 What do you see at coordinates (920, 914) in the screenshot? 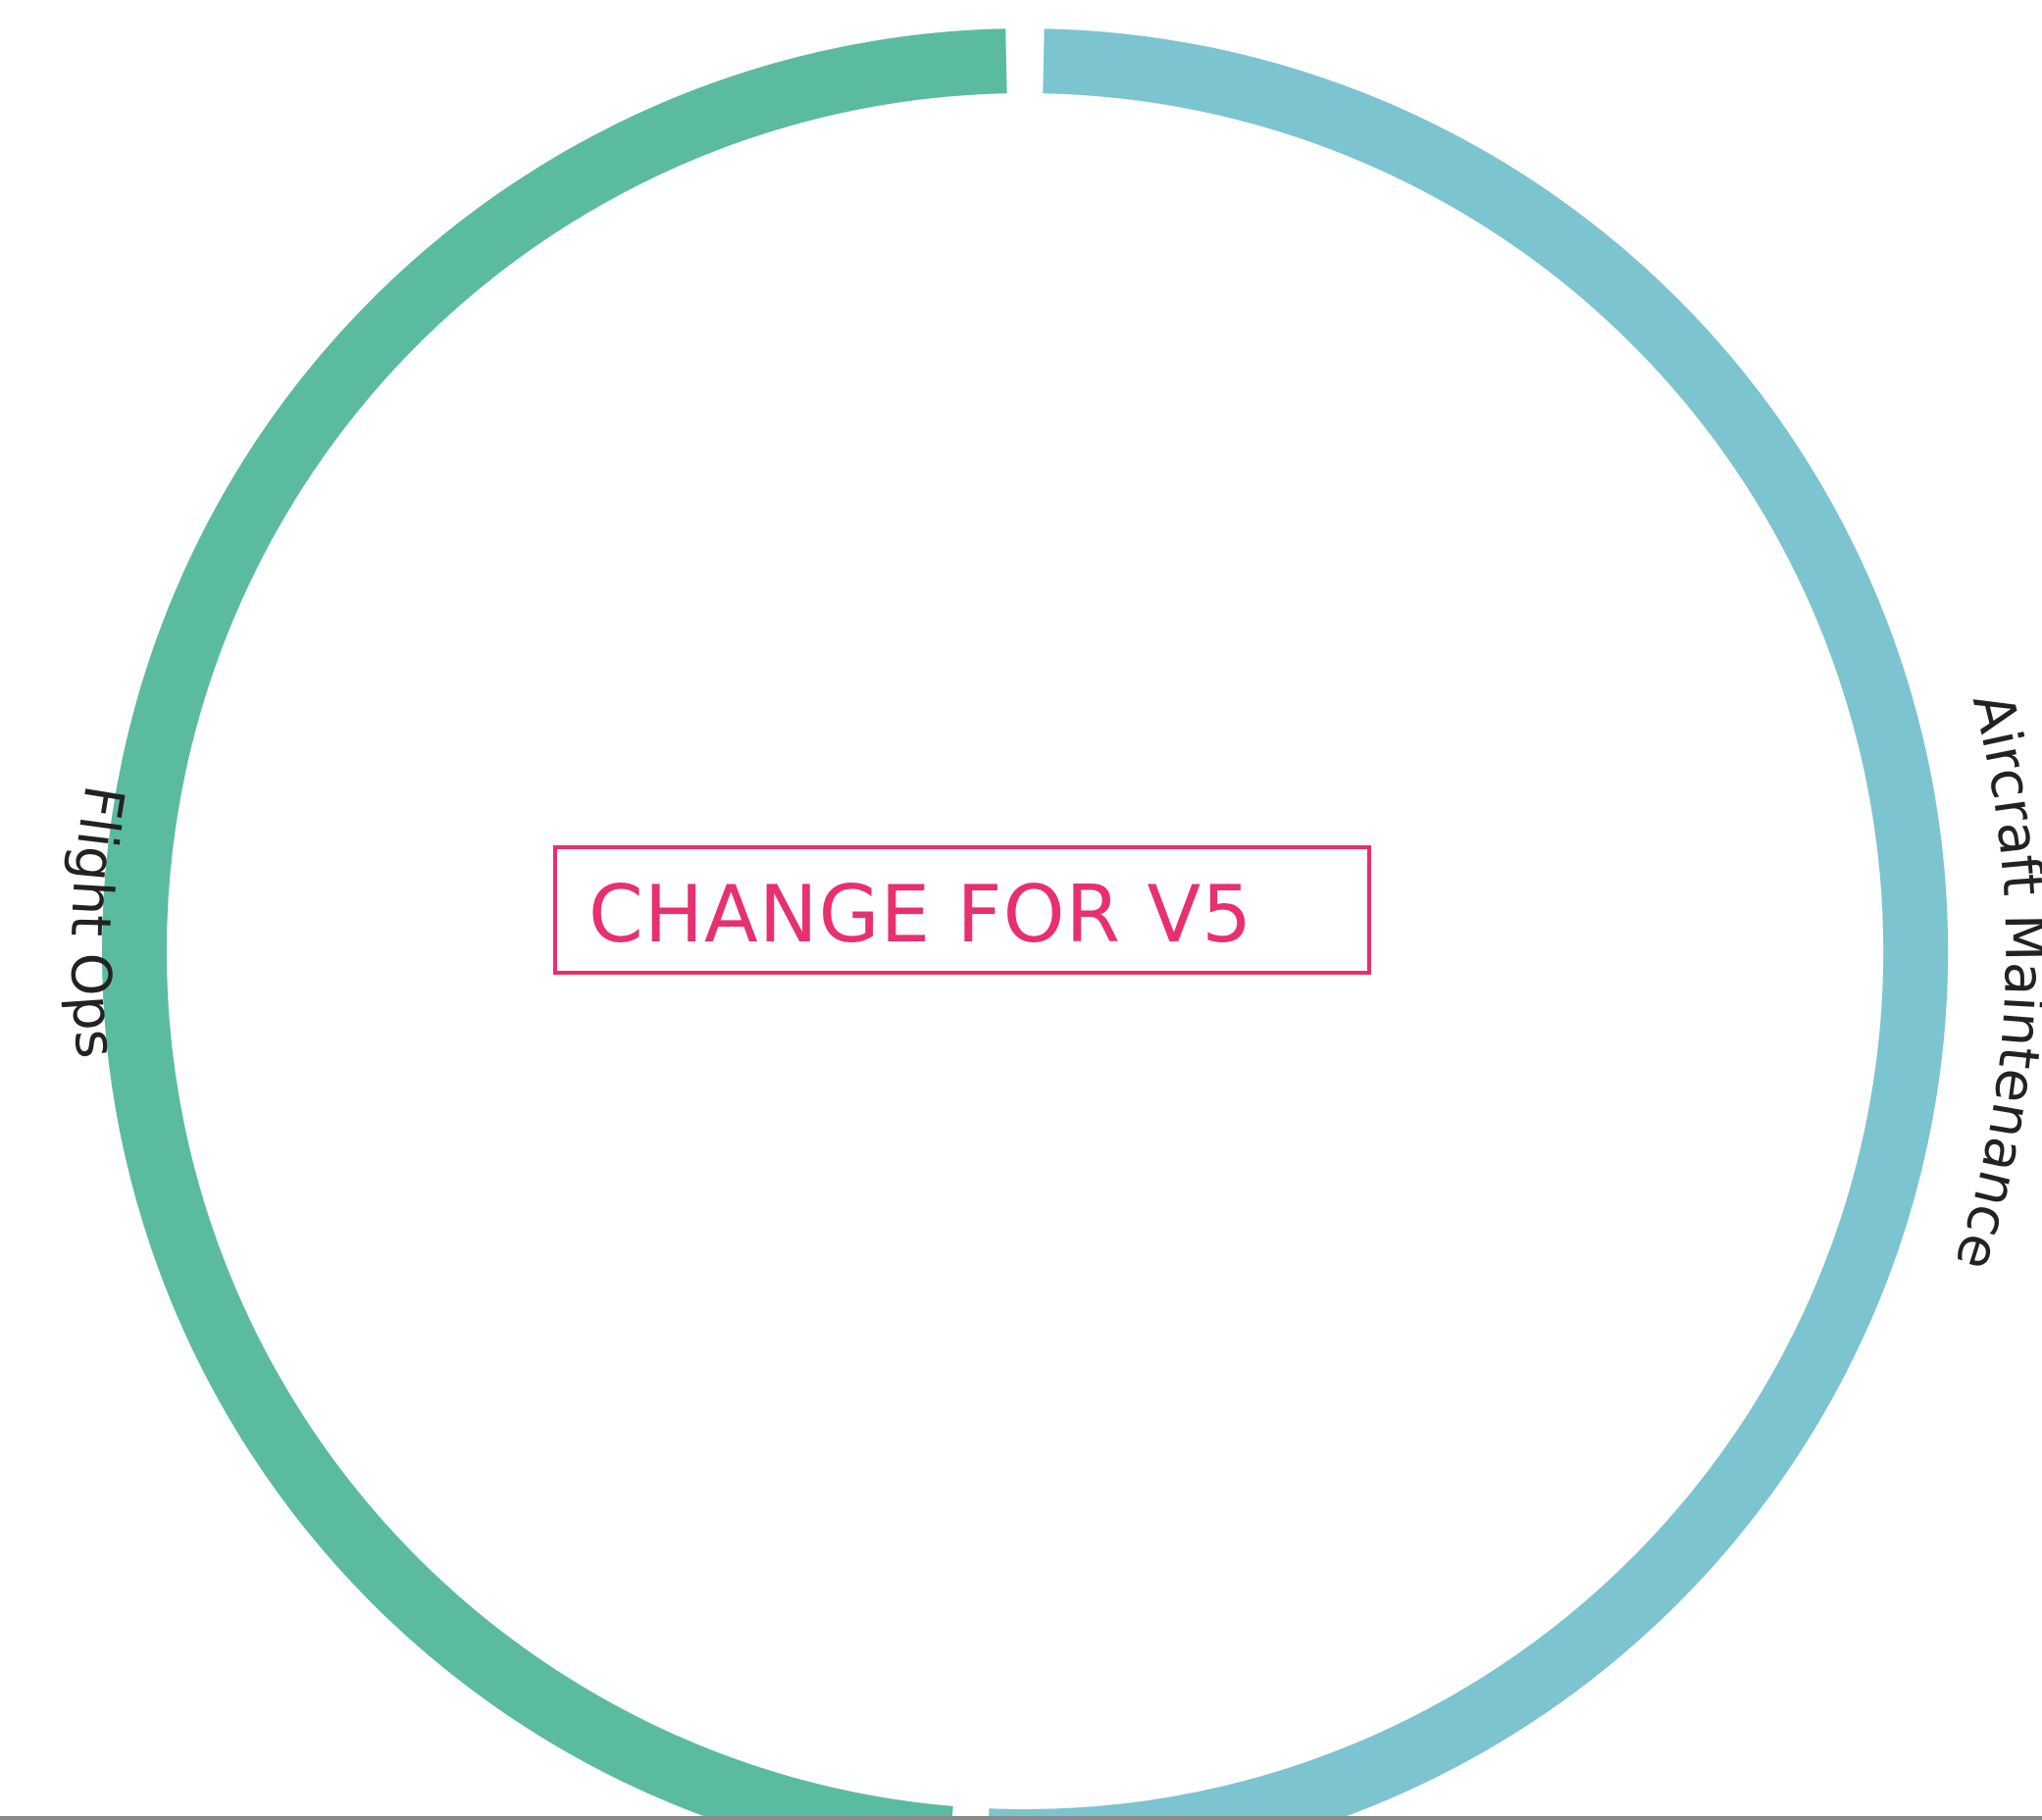
I see `annotation-text: CHANGE FOR V5` at bounding box center [920, 914].